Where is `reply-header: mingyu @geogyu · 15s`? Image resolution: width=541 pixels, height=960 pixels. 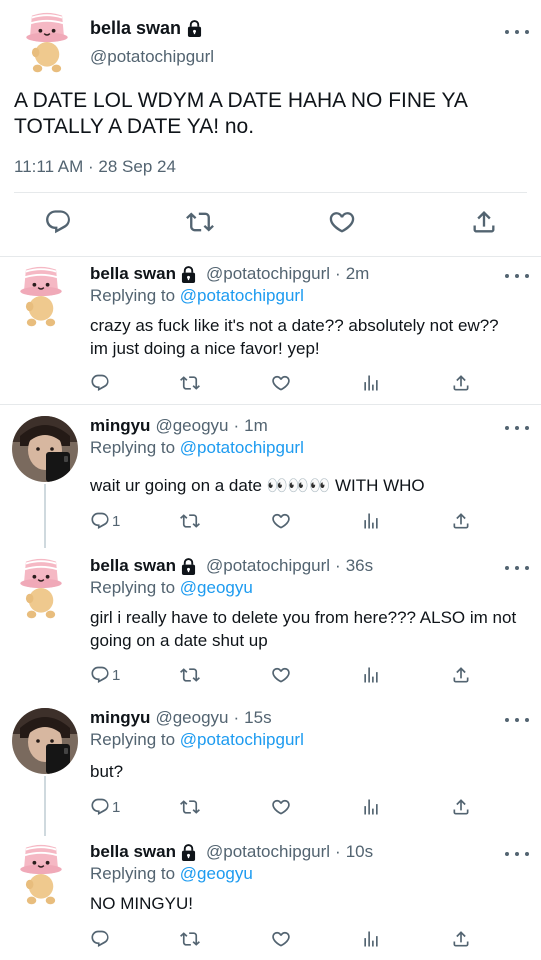
reply-header: mingyu @geogyu · 15s is located at coordinates (181, 718).